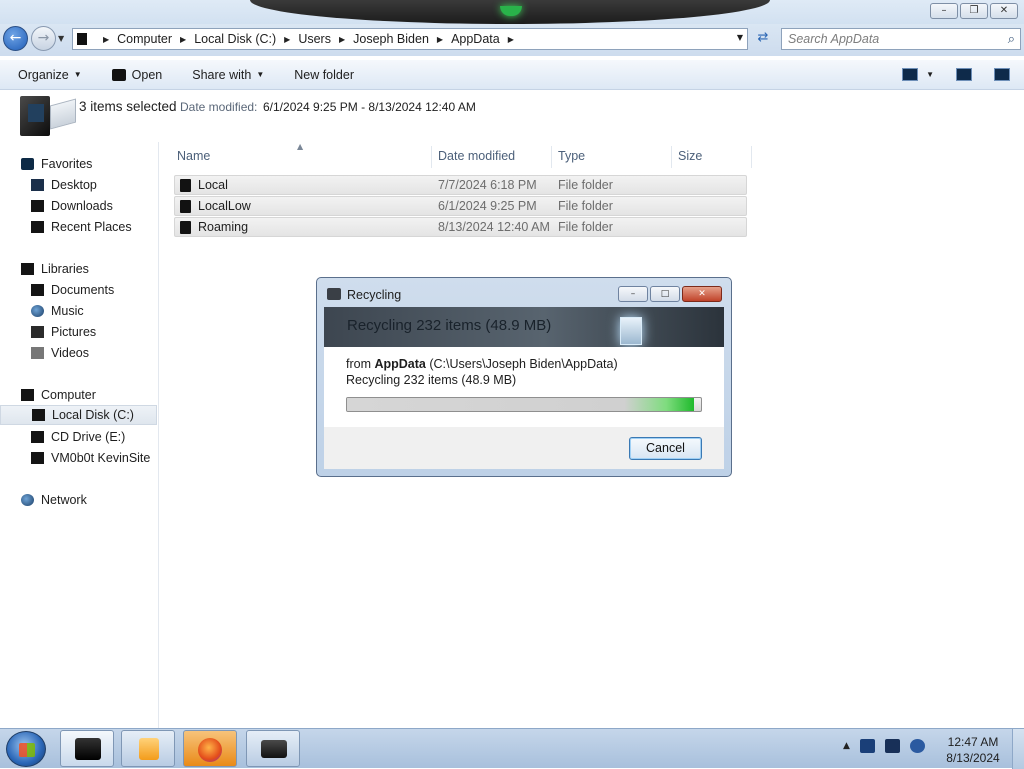 This screenshot has width=1024, height=769. Describe the element at coordinates (223, 227) in the screenshot. I see `file-name: Roaming` at that location.